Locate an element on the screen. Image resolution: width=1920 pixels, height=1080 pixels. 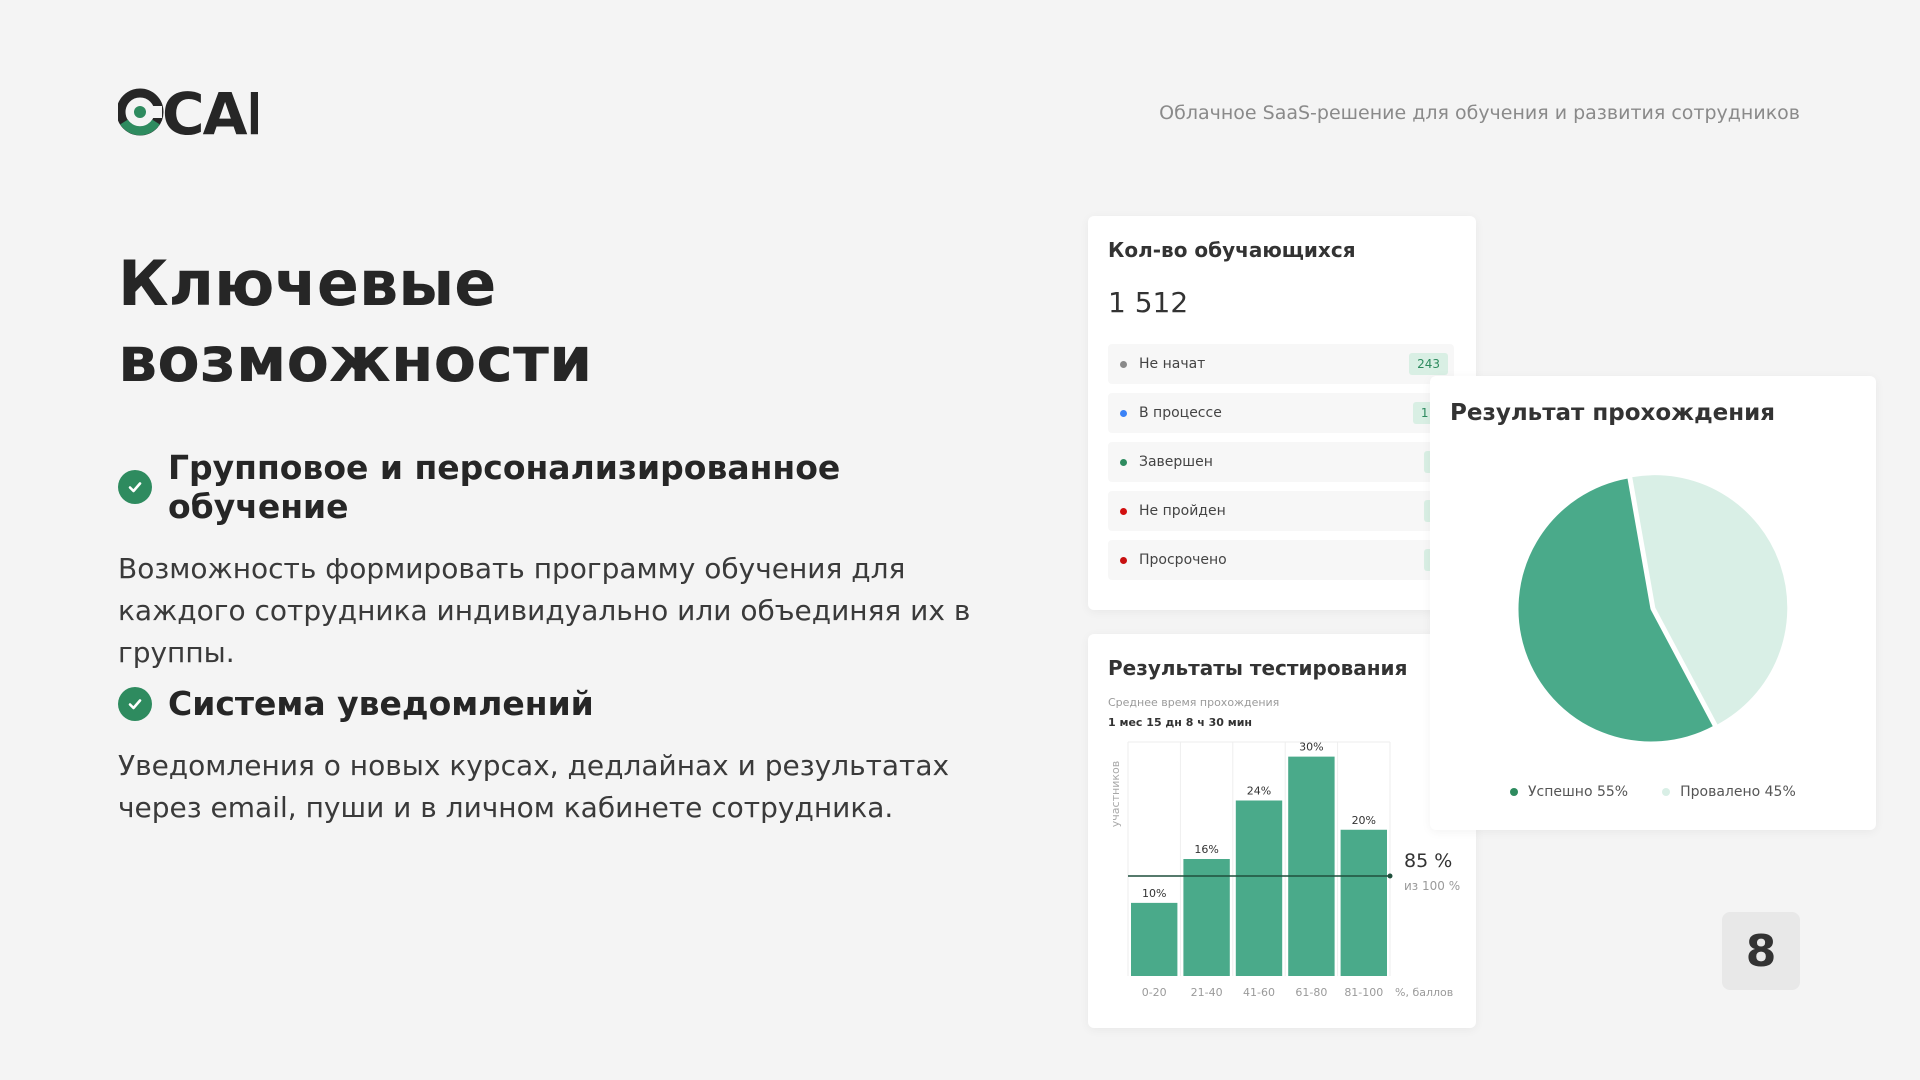
card-title: Кол-во обучающихся is located at coordinates (1232, 250).